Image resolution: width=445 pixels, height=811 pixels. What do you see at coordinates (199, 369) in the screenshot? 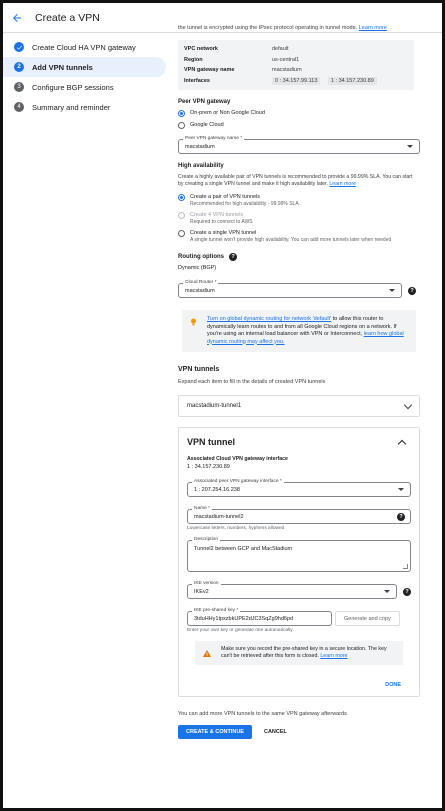
I see `section-title: VPN tunnels` at bounding box center [199, 369].